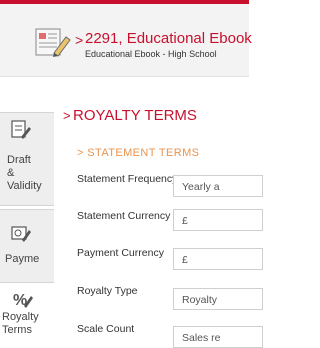  I want to click on sidebar-item-payment: Payme, so click(27, 246).